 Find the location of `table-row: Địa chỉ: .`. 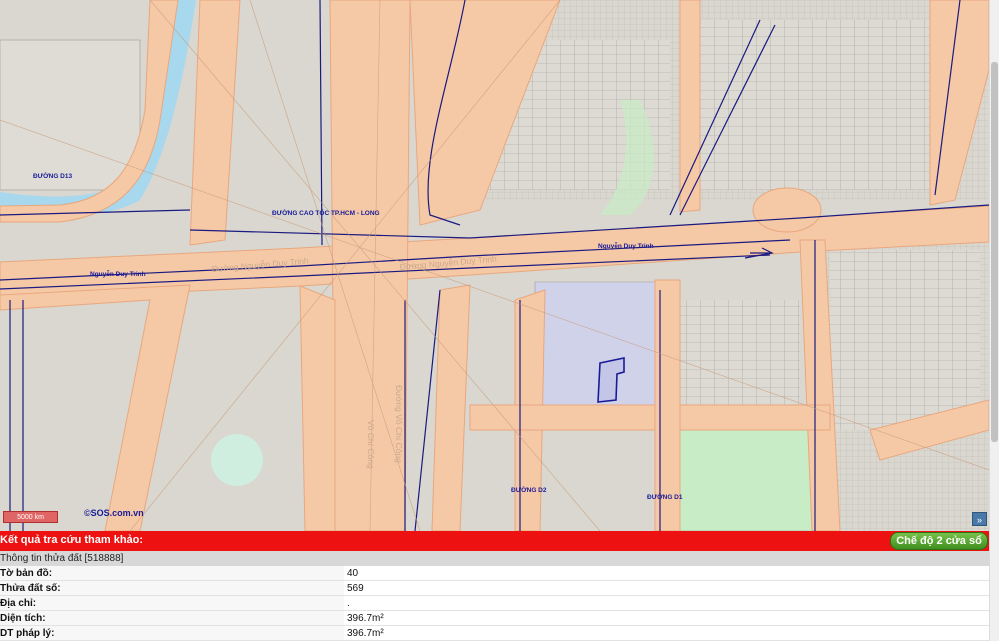

table-row: Địa chỉ: . is located at coordinates (494, 603).